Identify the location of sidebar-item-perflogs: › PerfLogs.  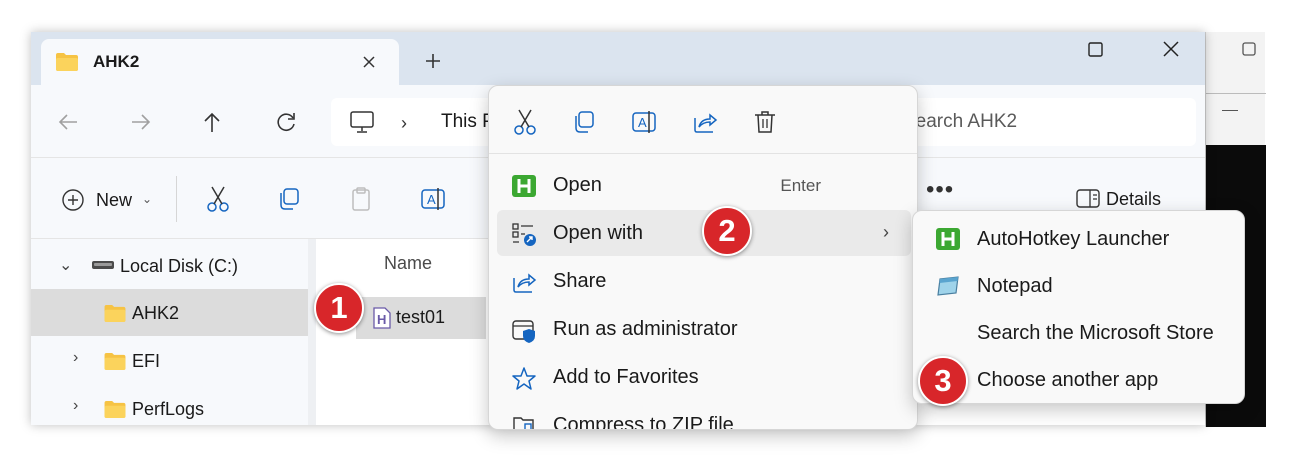
(169, 405).